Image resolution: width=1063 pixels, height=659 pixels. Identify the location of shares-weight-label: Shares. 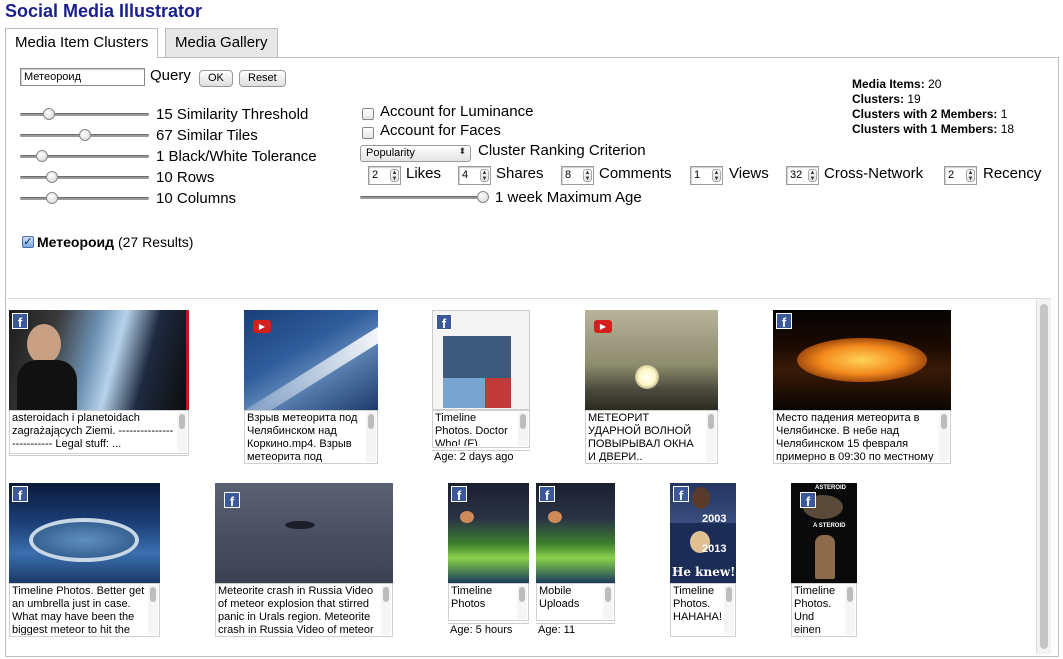
(520, 173).